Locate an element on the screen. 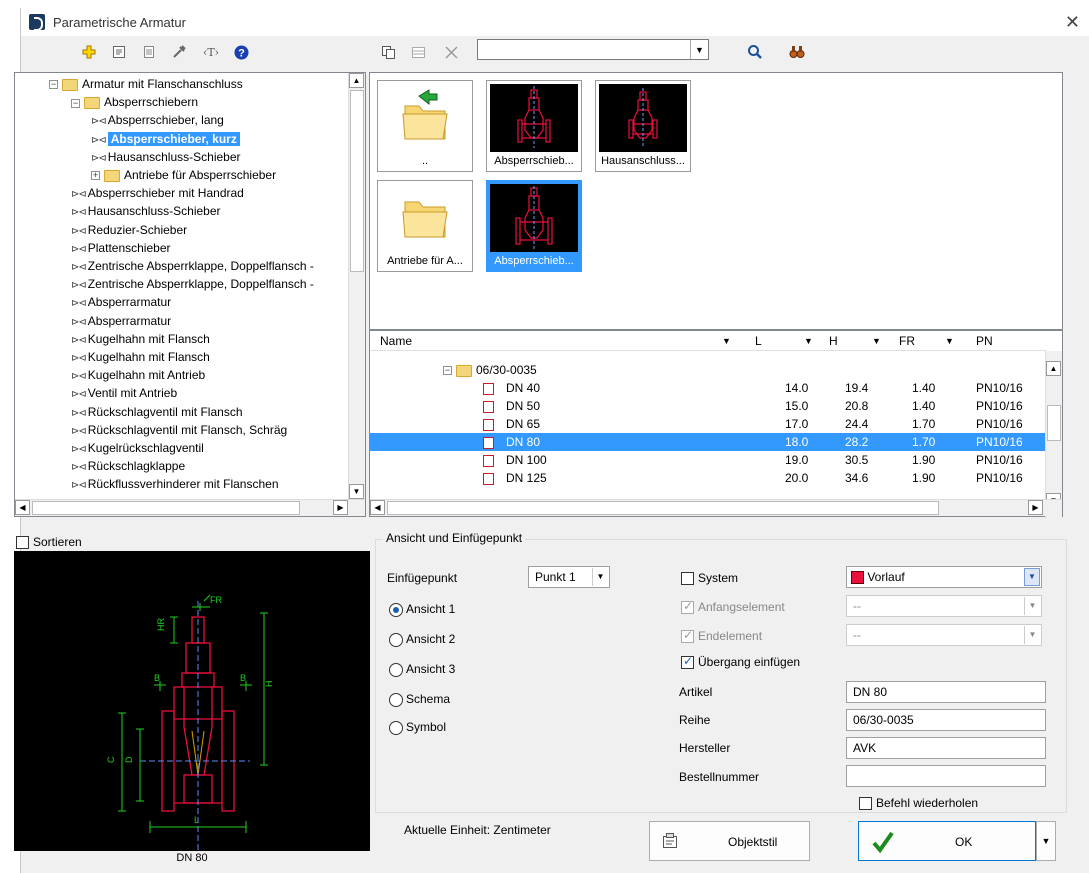 This screenshot has width=1089, height=873. list-horizontal-scrollbar: ◀ ▶ is located at coordinates (716, 507).